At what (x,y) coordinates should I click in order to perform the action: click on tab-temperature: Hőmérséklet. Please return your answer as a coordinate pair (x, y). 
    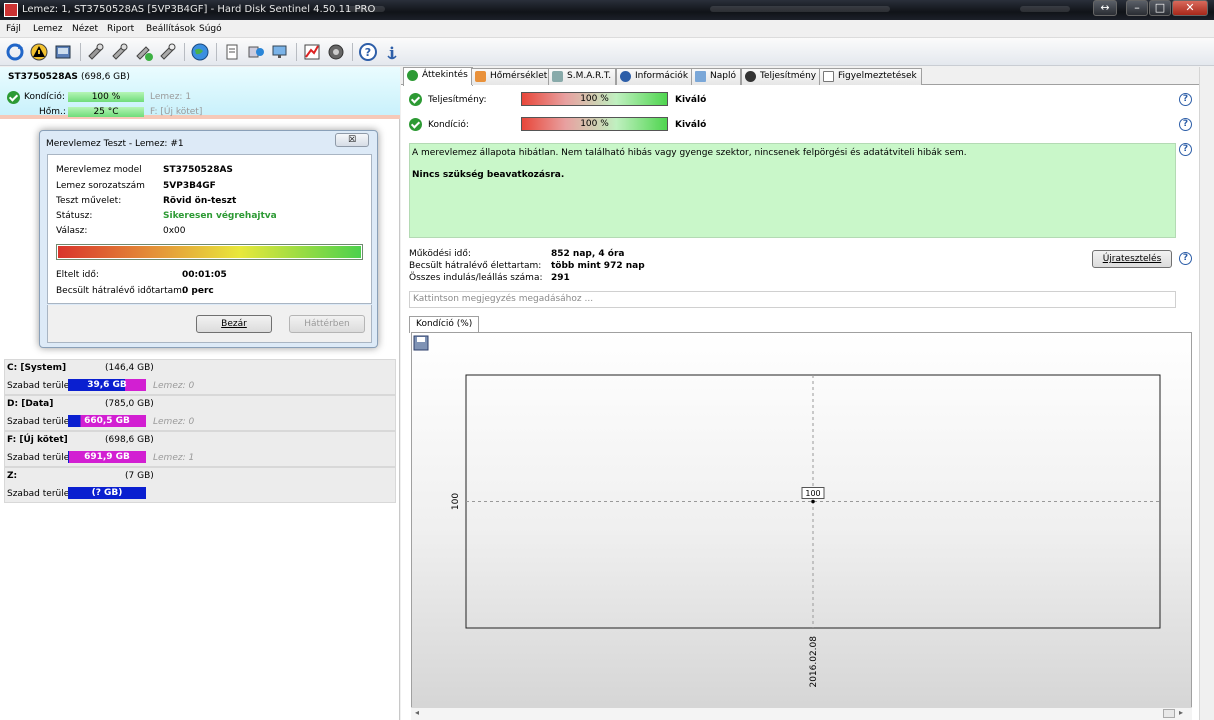
    Looking at the image, I should click on (512, 76).